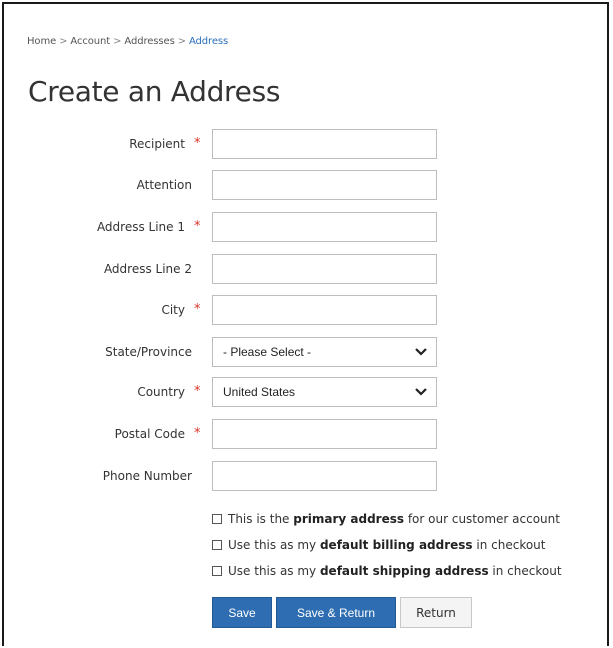 Image resolution: width=613 pixels, height=648 pixels. Describe the element at coordinates (324, 185) in the screenshot. I see `attention-input` at that location.